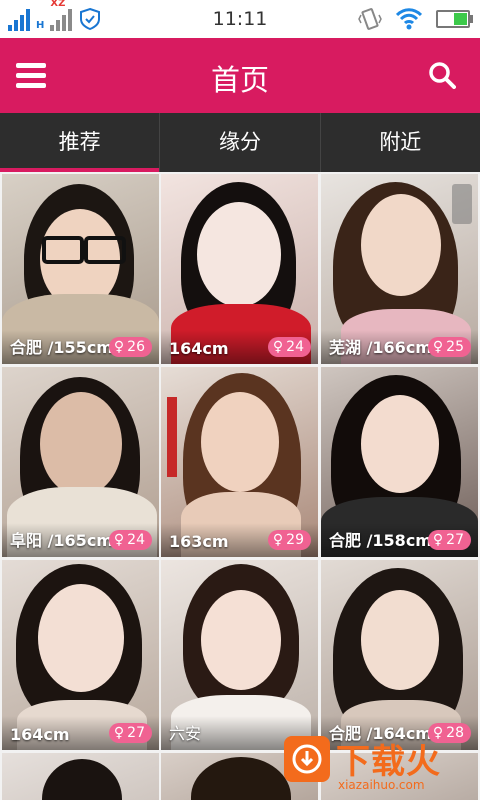 The image size is (480, 800). I want to click on profile-card: 合肥 /155cm ♀ 26, so click(80, 269).